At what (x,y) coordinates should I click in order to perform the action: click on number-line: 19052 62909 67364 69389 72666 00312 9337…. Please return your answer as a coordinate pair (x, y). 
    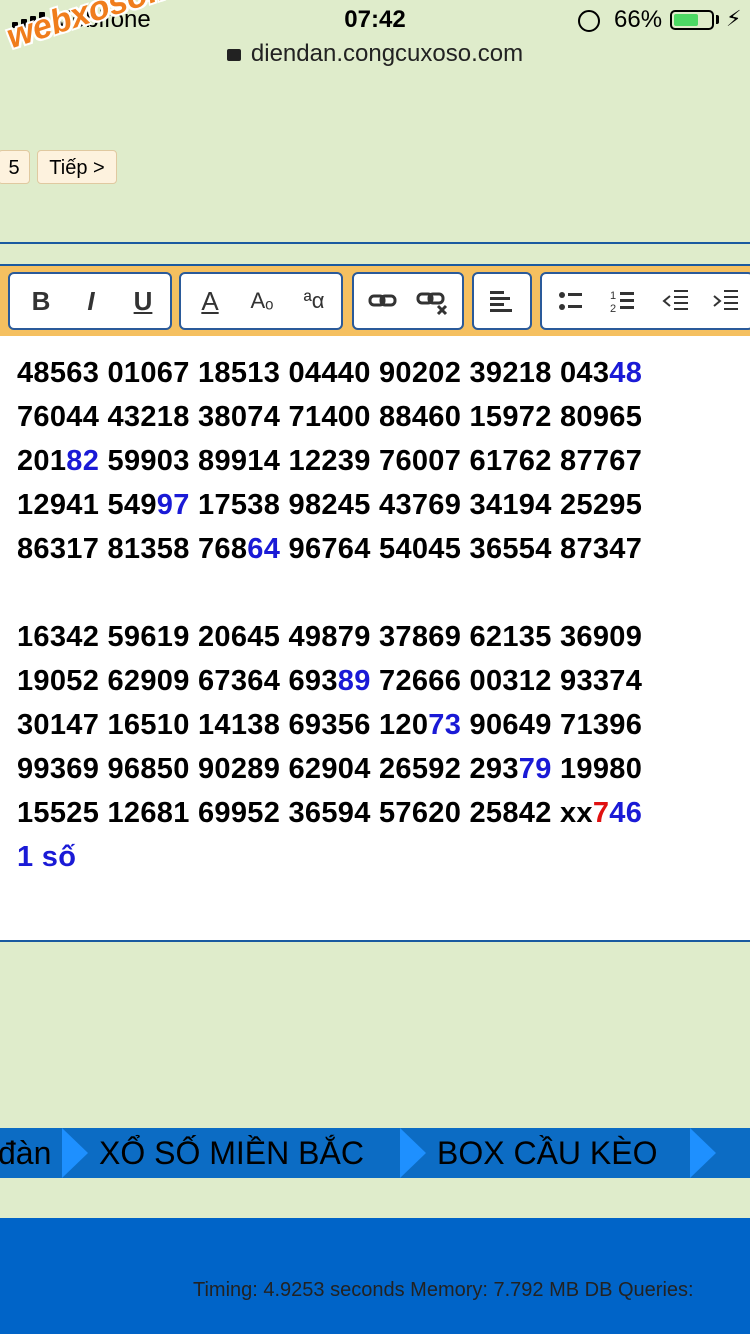
    Looking at the image, I should click on (329, 681).